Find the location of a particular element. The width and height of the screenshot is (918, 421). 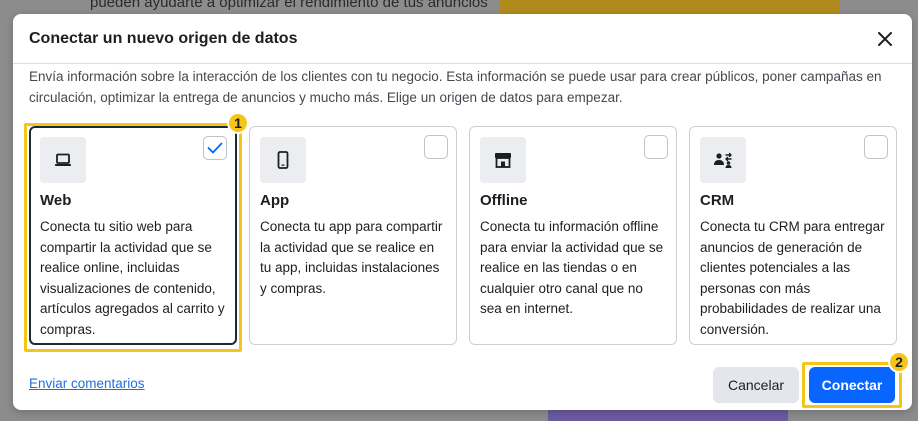

background-banner is located at coordinates (670, 7).